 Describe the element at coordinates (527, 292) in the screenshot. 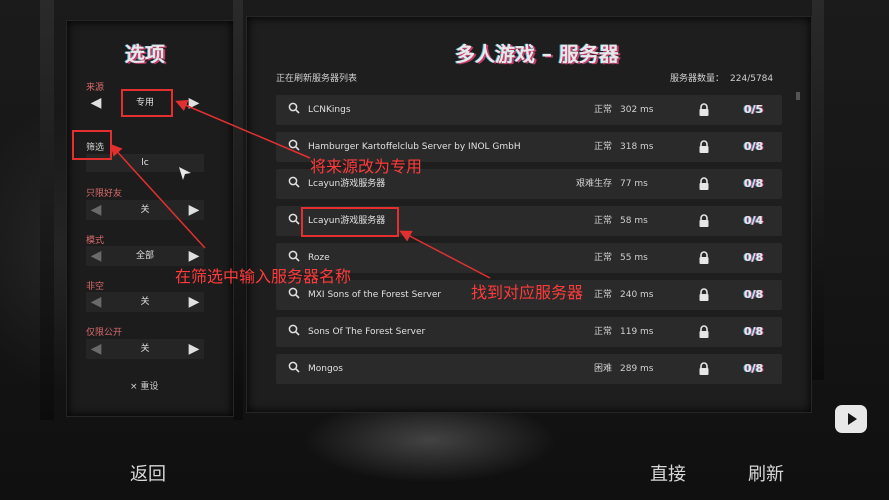

I see `annotation-server: 找到对应服务器` at that location.